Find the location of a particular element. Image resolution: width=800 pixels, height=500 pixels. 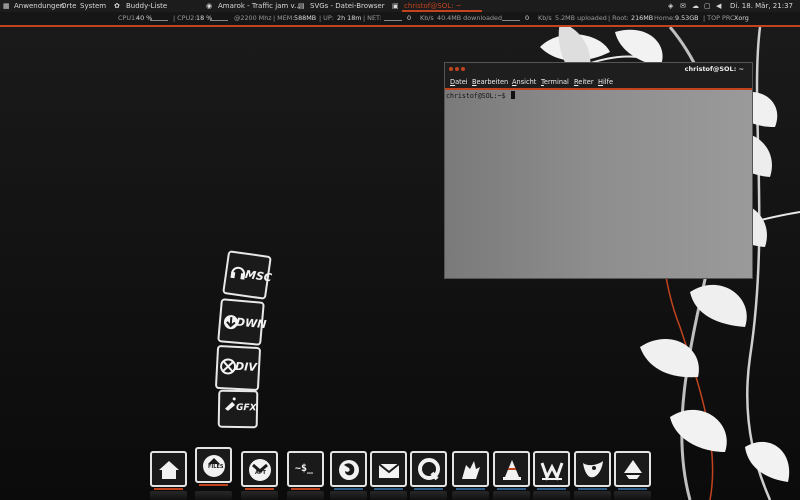

terminal-output: christof@SOL:~$ is located at coordinates (598, 184).